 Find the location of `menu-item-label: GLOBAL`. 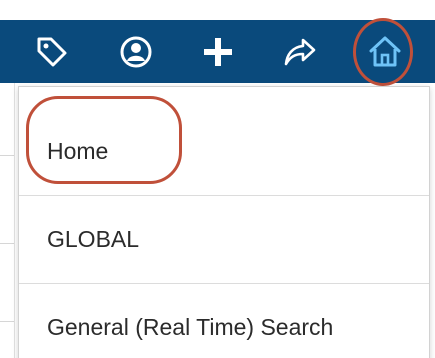

menu-item-label: GLOBAL is located at coordinates (93, 239).